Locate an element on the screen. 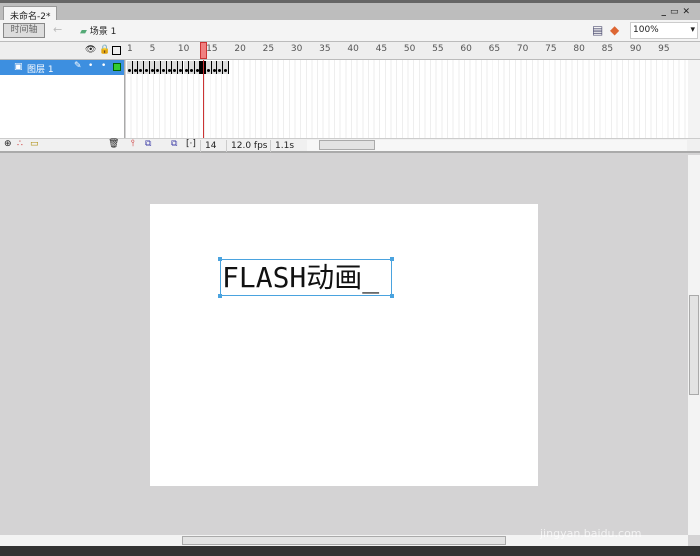 The width and height of the screenshot is (700, 556). outline-icon is located at coordinates (116, 50).